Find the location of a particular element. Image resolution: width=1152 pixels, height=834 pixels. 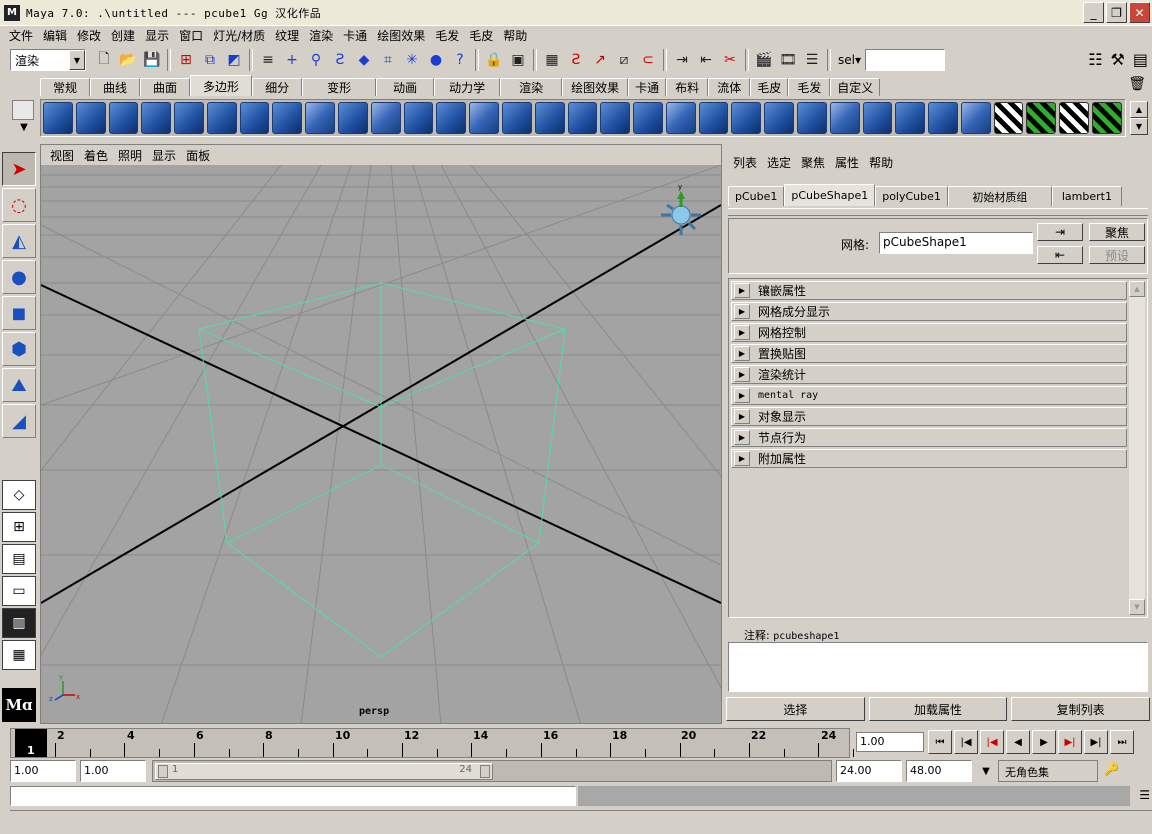

menu-window: 窗口 is located at coordinates (191, 35).